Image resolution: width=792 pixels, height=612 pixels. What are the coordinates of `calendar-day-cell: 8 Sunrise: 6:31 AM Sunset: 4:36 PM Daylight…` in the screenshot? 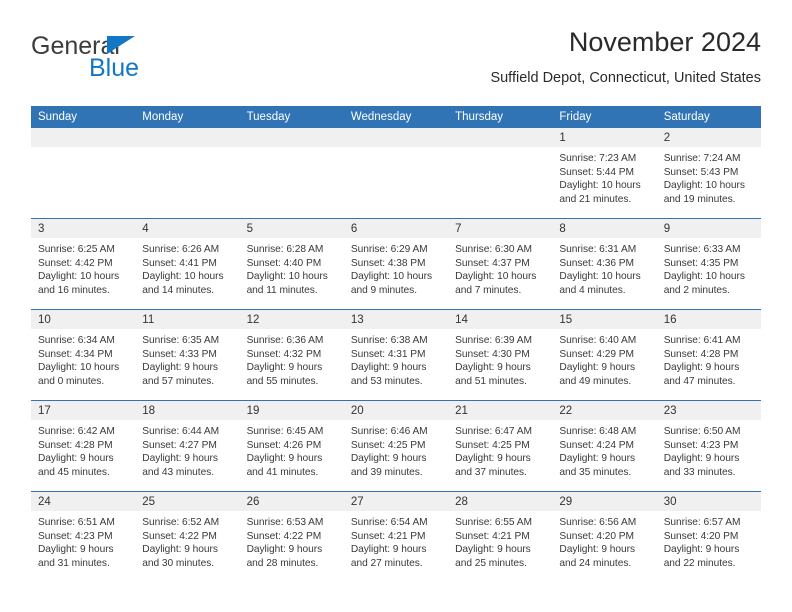 It's located at (604, 264).